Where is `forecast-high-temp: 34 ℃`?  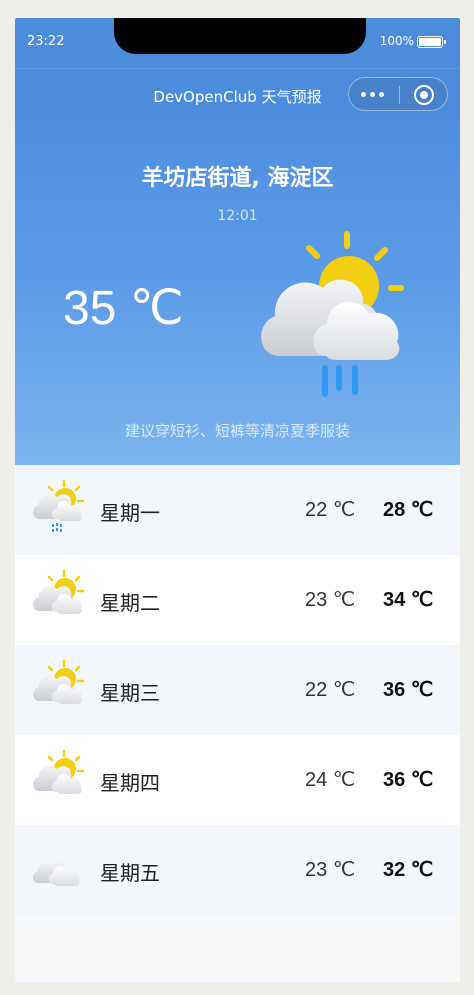
forecast-high-temp: 34 ℃ is located at coordinates (408, 600).